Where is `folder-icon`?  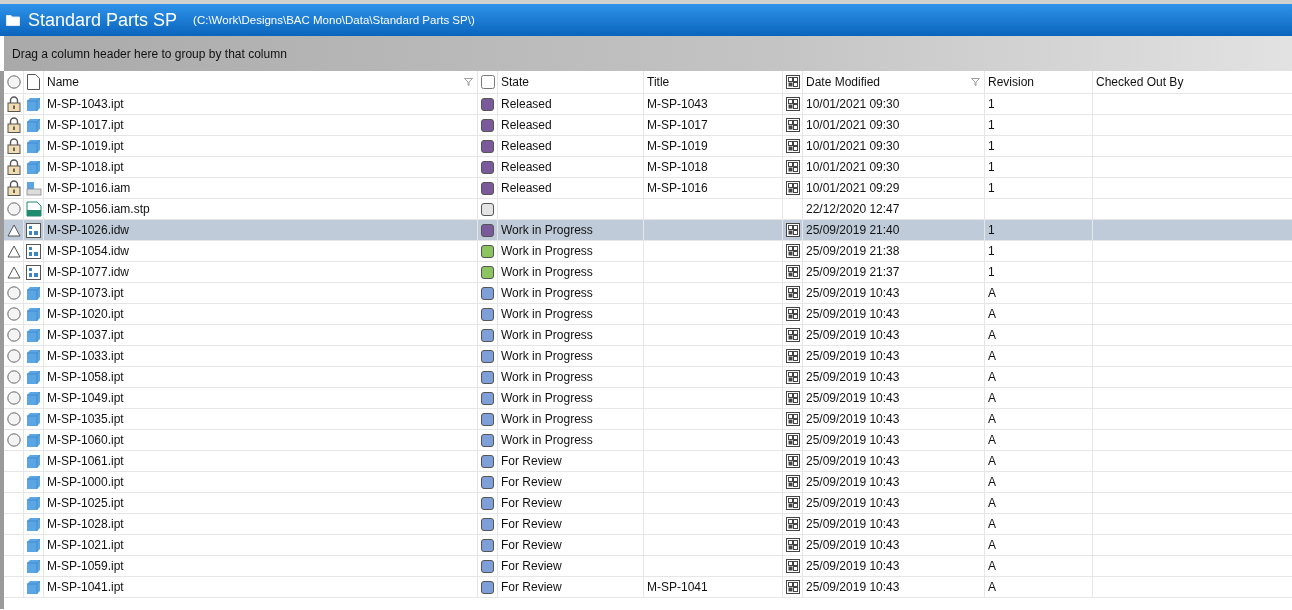
folder-icon is located at coordinates (13, 20).